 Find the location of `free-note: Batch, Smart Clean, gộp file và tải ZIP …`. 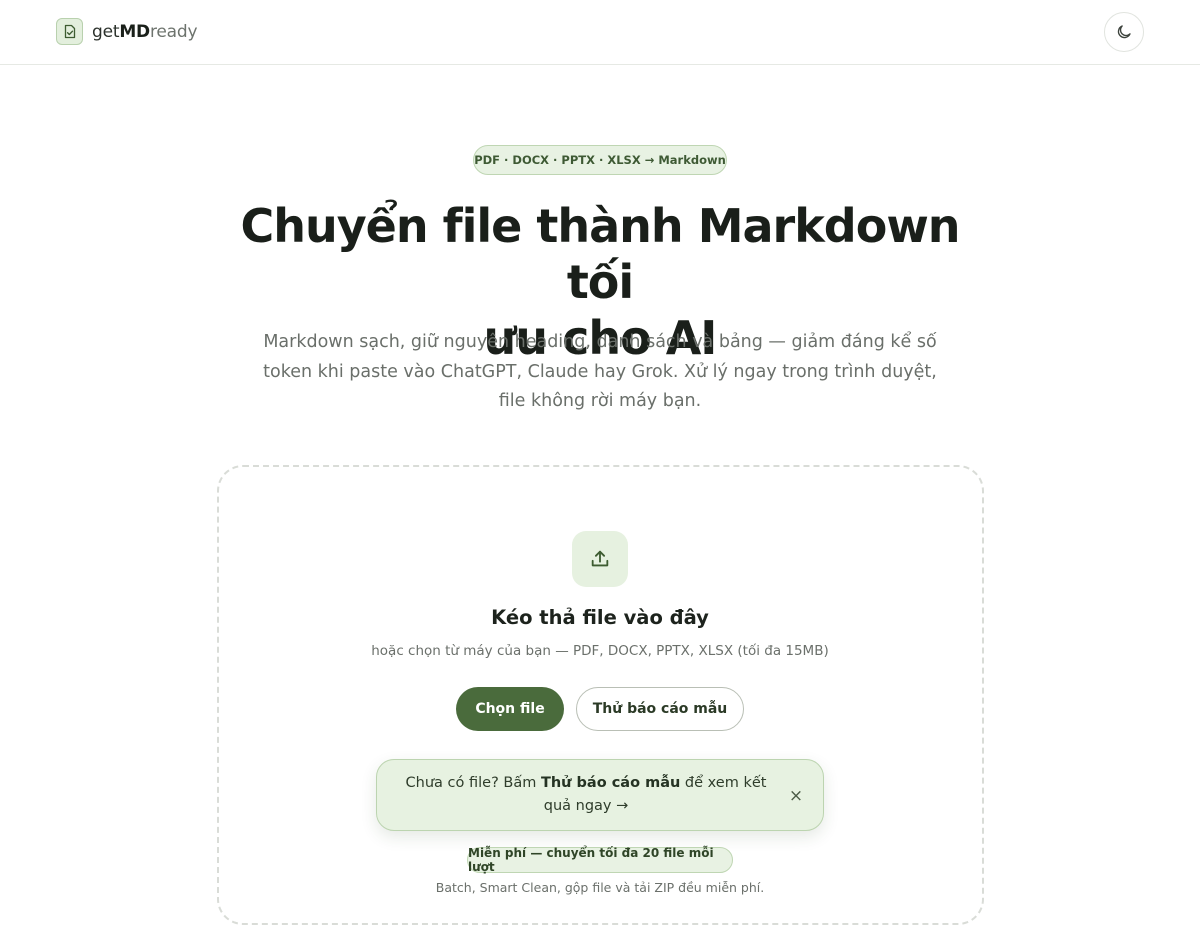

free-note: Batch, Smart Clean, gộp file và tải ZIP … is located at coordinates (600, 887).